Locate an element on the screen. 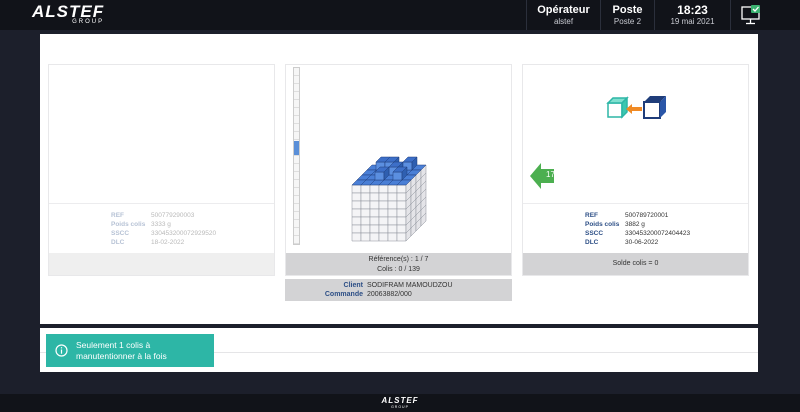  footer-logo: ALSTEF is located at coordinates (400, 400).